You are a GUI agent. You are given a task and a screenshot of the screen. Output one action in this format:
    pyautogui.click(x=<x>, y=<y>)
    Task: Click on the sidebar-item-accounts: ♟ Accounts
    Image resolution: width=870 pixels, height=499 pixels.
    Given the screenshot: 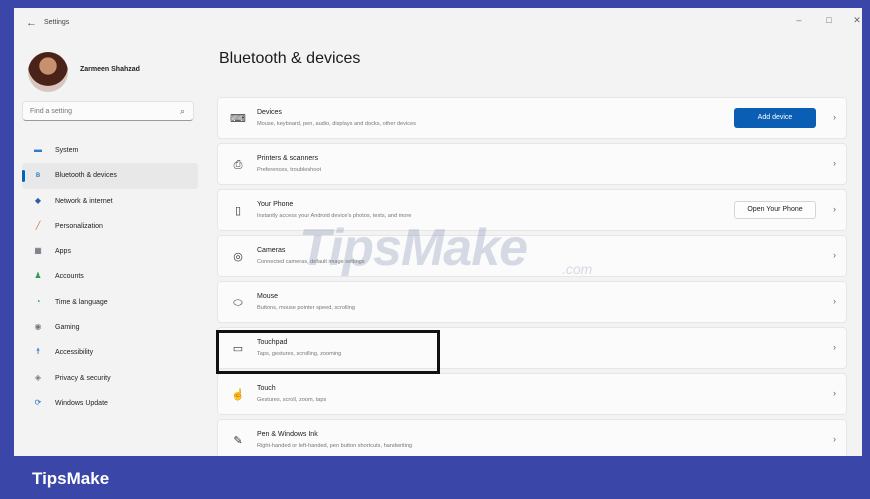 What is the action you would take?
    pyautogui.click(x=110, y=276)
    